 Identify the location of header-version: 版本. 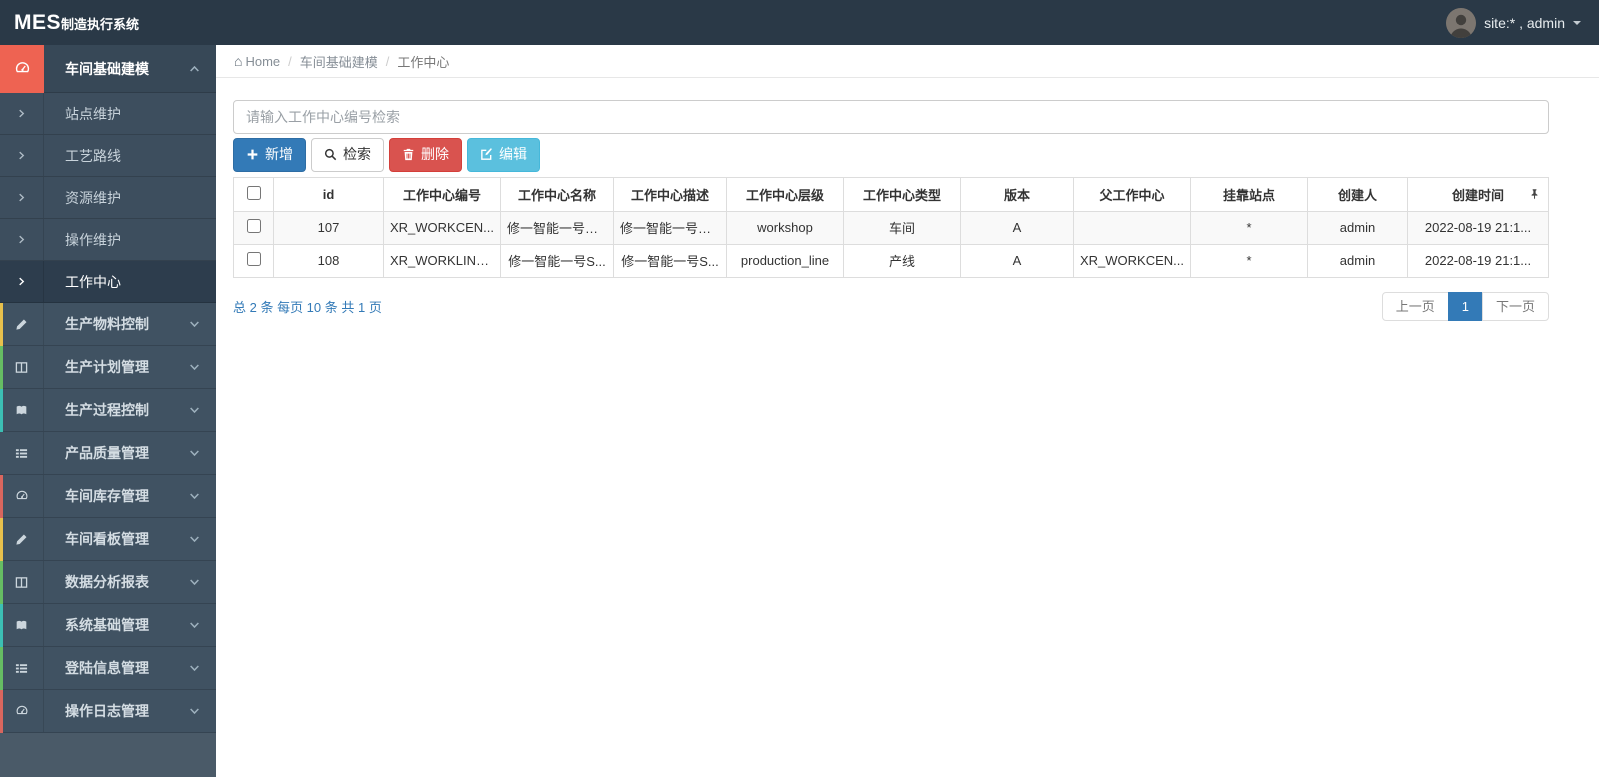
(1017, 194).